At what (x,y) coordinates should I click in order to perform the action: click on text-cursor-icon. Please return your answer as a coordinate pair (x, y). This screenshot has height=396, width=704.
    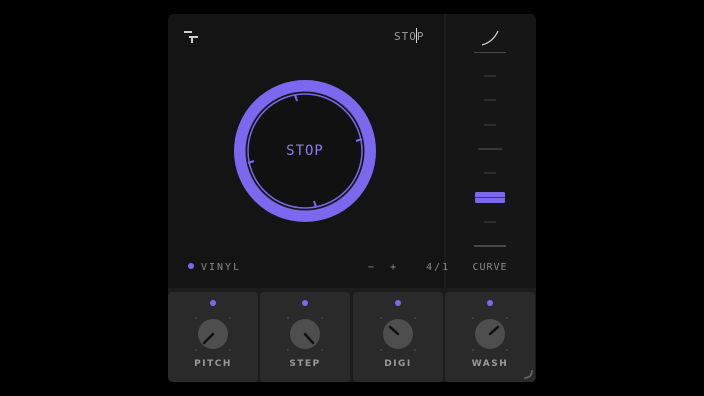
    Looking at the image, I should click on (416, 35).